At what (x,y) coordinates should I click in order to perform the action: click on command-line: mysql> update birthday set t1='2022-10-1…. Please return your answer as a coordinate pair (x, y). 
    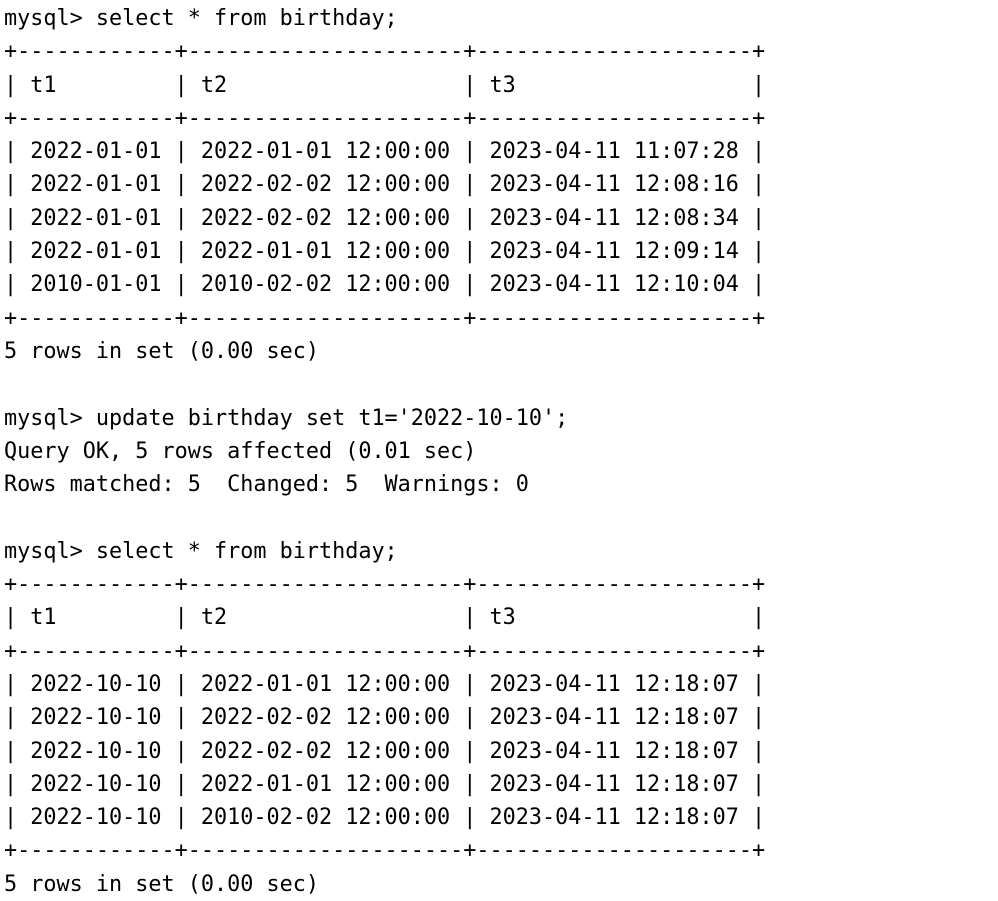
    Looking at the image, I should click on (286, 418).